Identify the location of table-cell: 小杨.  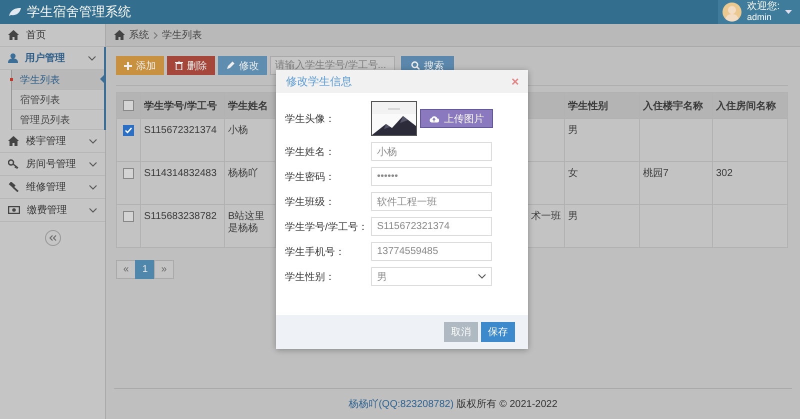
(238, 130).